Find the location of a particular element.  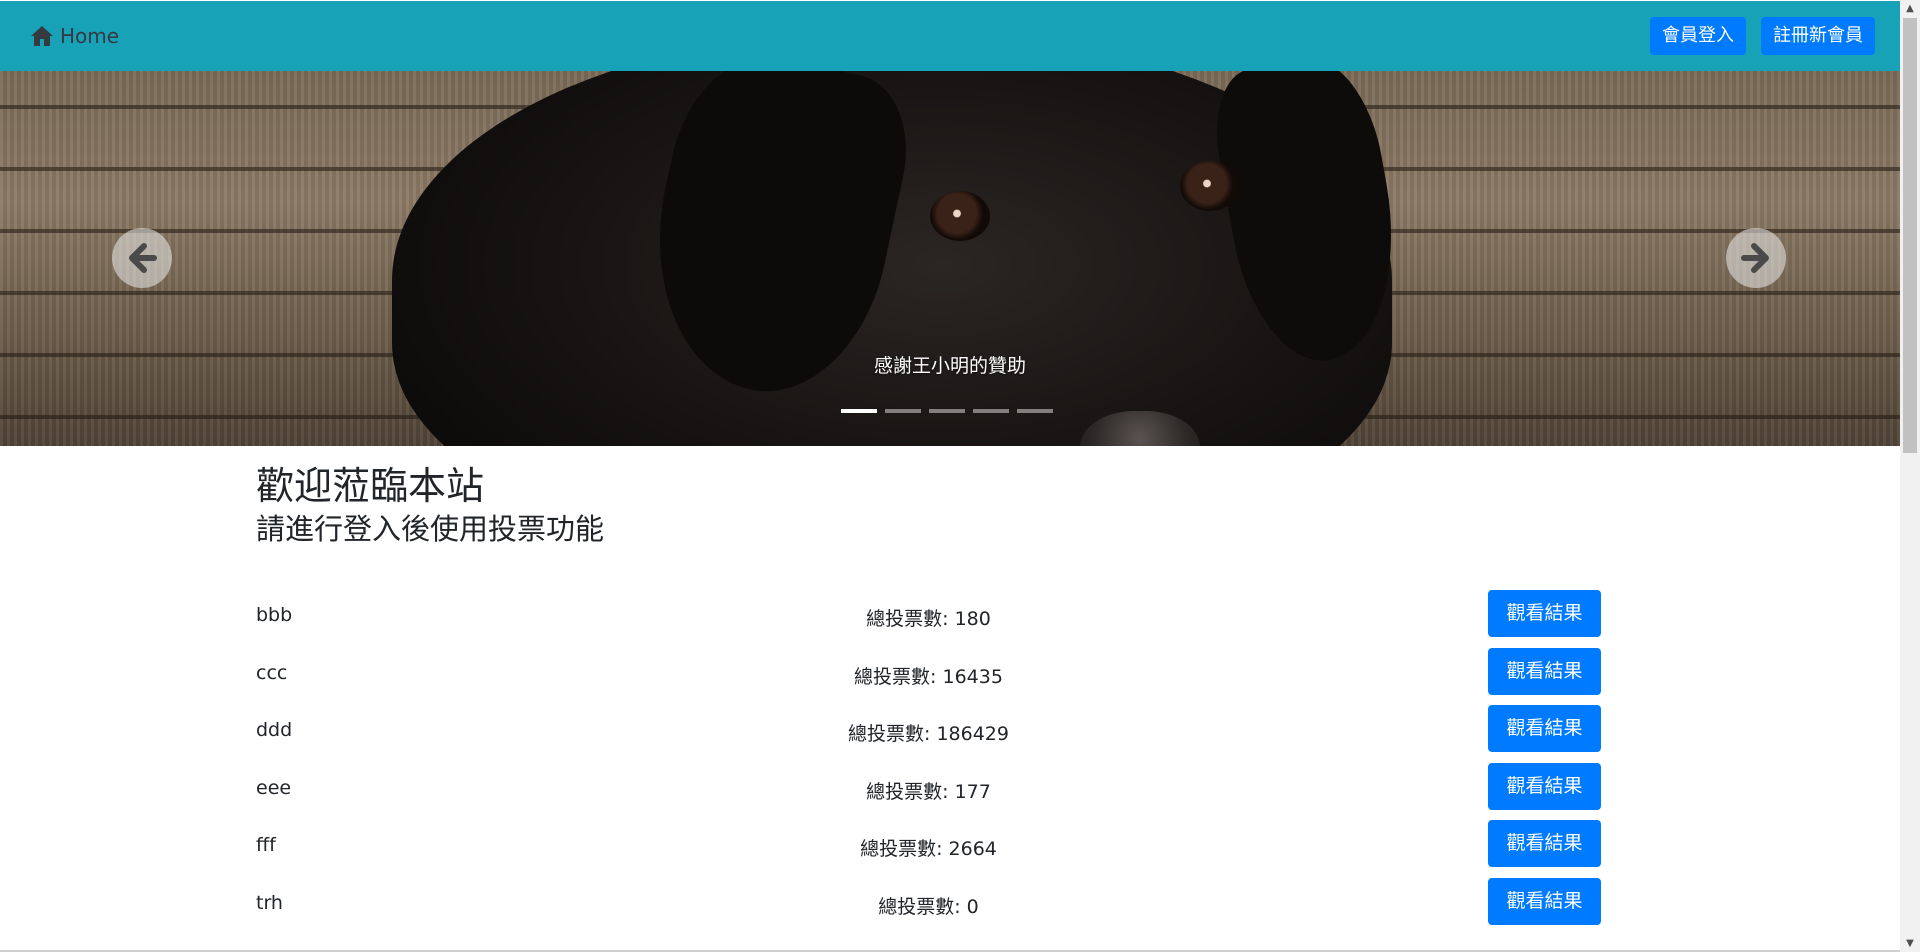

poll-vote-count: 總投票數: 16435 is located at coordinates (928, 676).